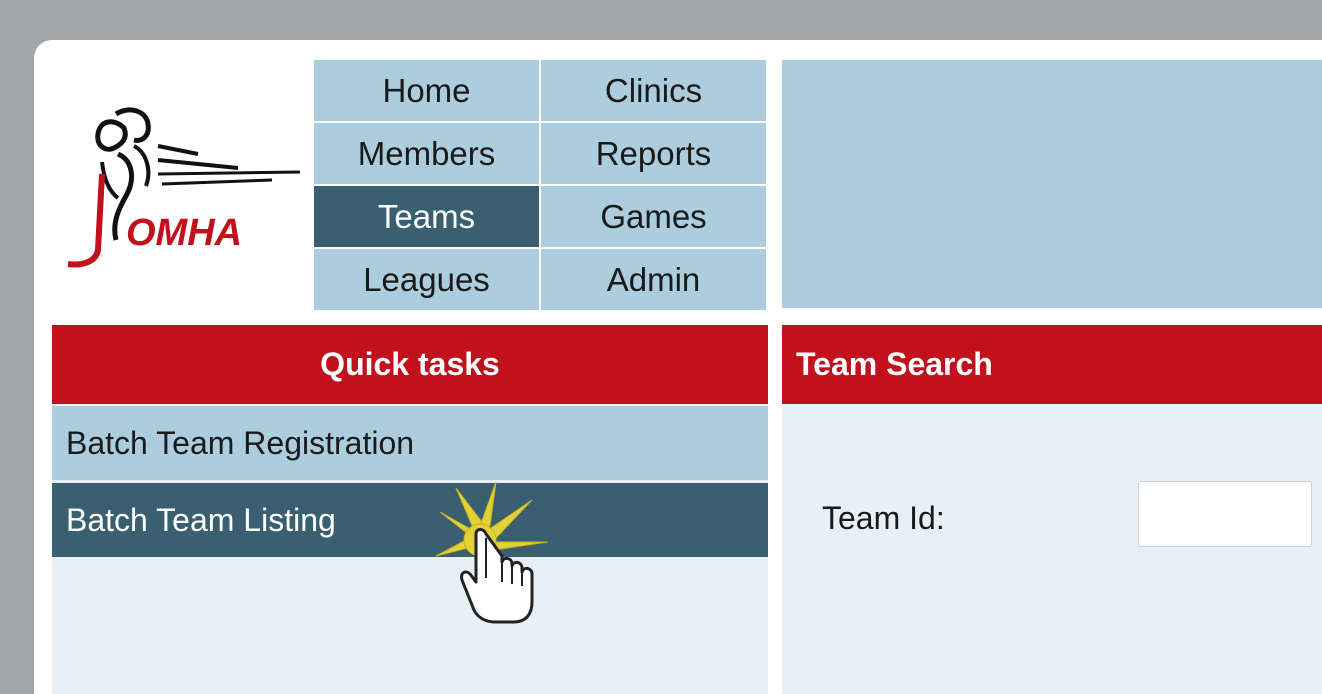 This screenshot has height=694, width=1322. Describe the element at coordinates (1052, 364) in the screenshot. I see `team-search-header: Team Search` at that location.